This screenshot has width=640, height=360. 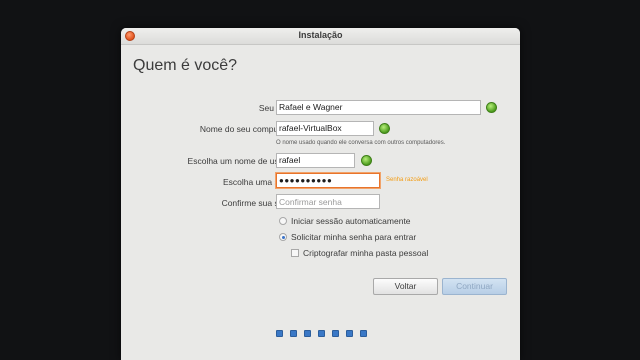 I want to click on continue-button: Continuar, so click(x=474, y=286).